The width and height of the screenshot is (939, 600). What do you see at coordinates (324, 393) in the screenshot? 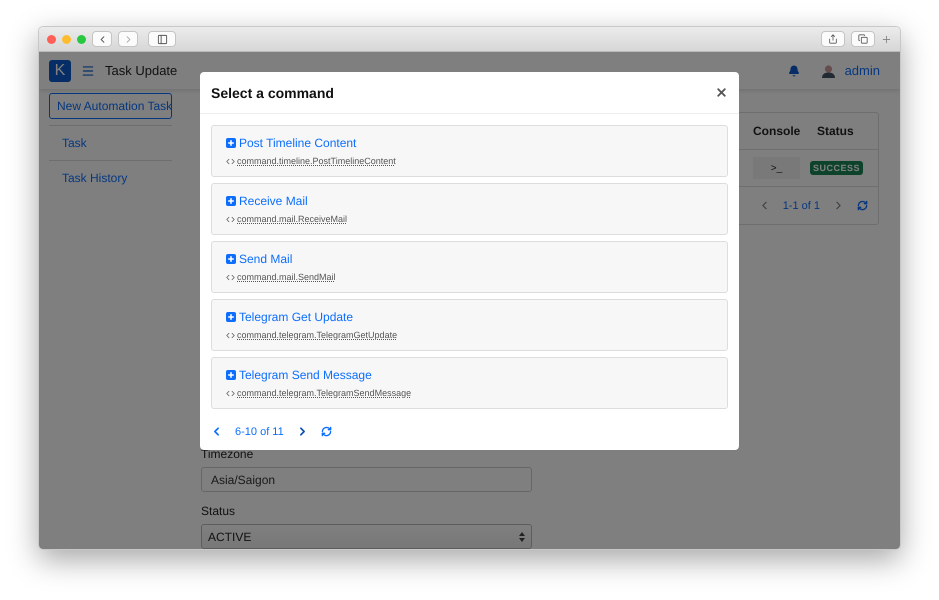
I see `command-class: command.telegram.TelegramSendMessage` at bounding box center [324, 393].